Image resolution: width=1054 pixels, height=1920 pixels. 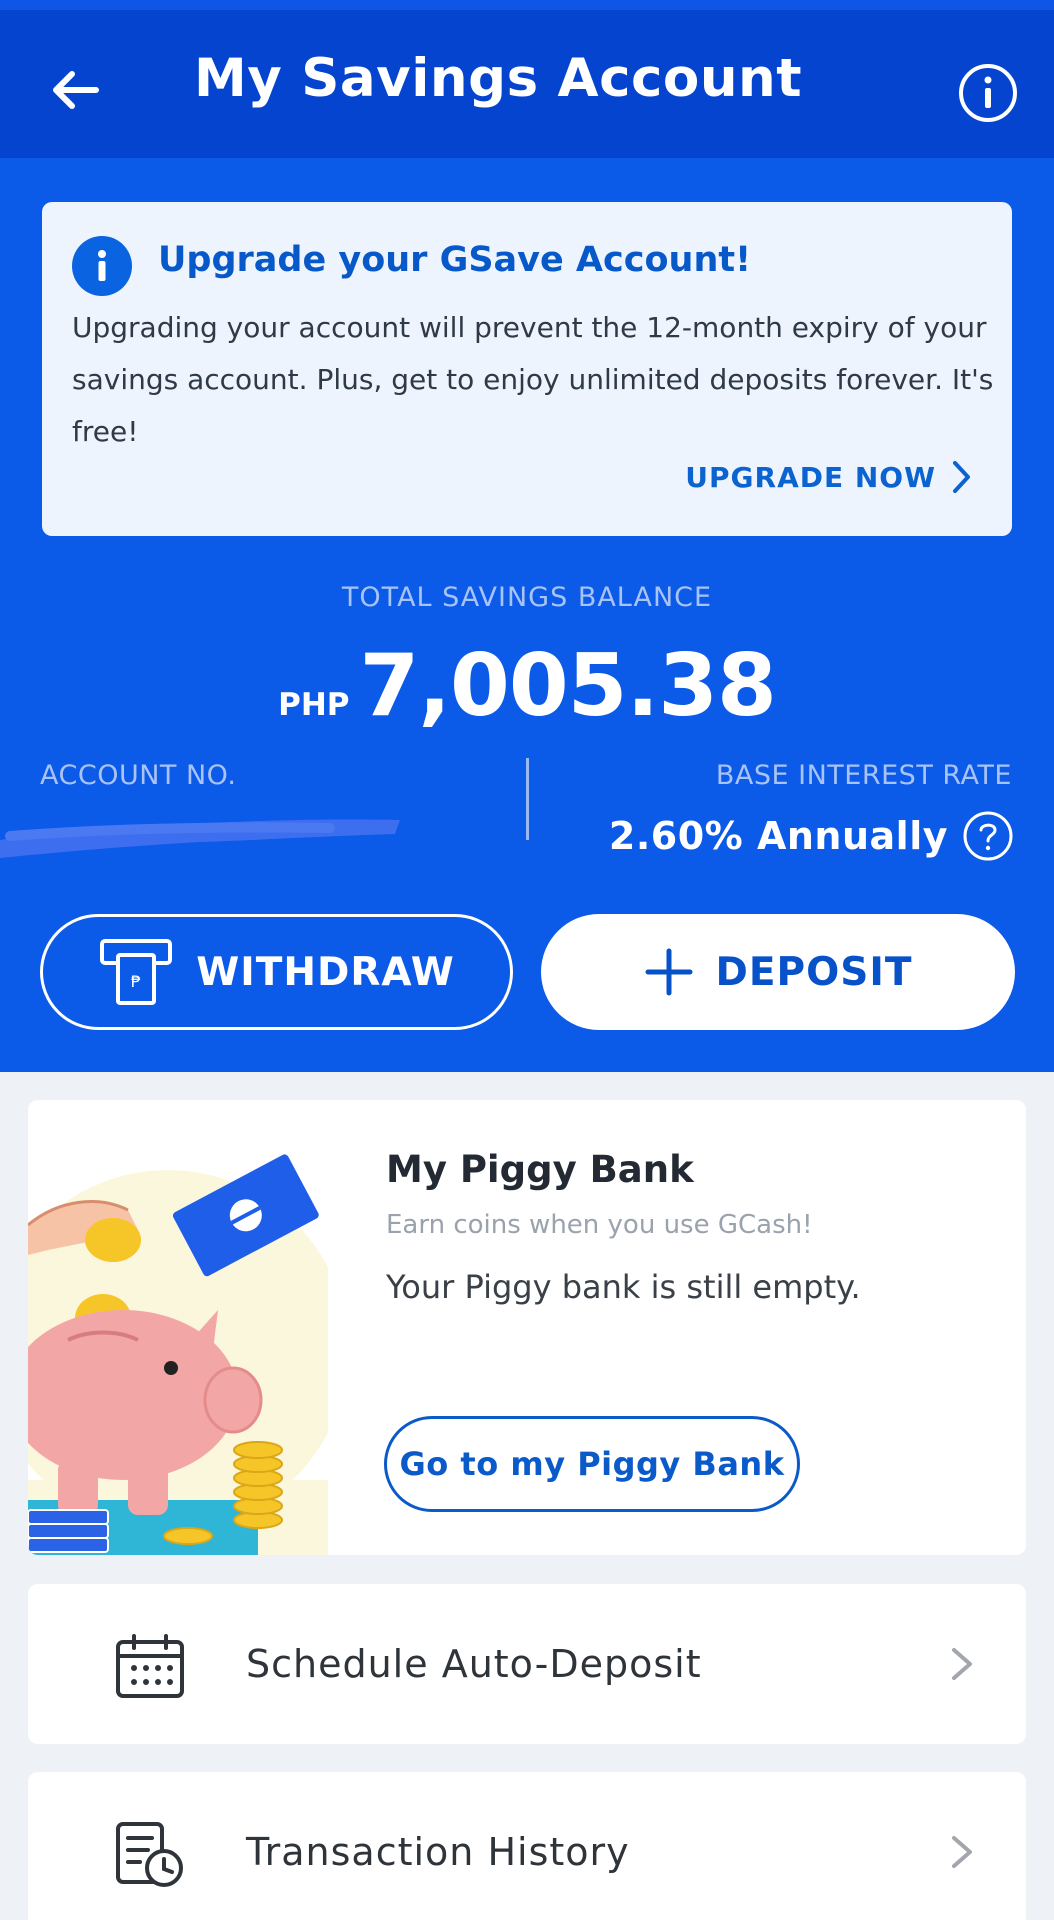 What do you see at coordinates (988, 93) in the screenshot?
I see `info-circle-icon` at bounding box center [988, 93].